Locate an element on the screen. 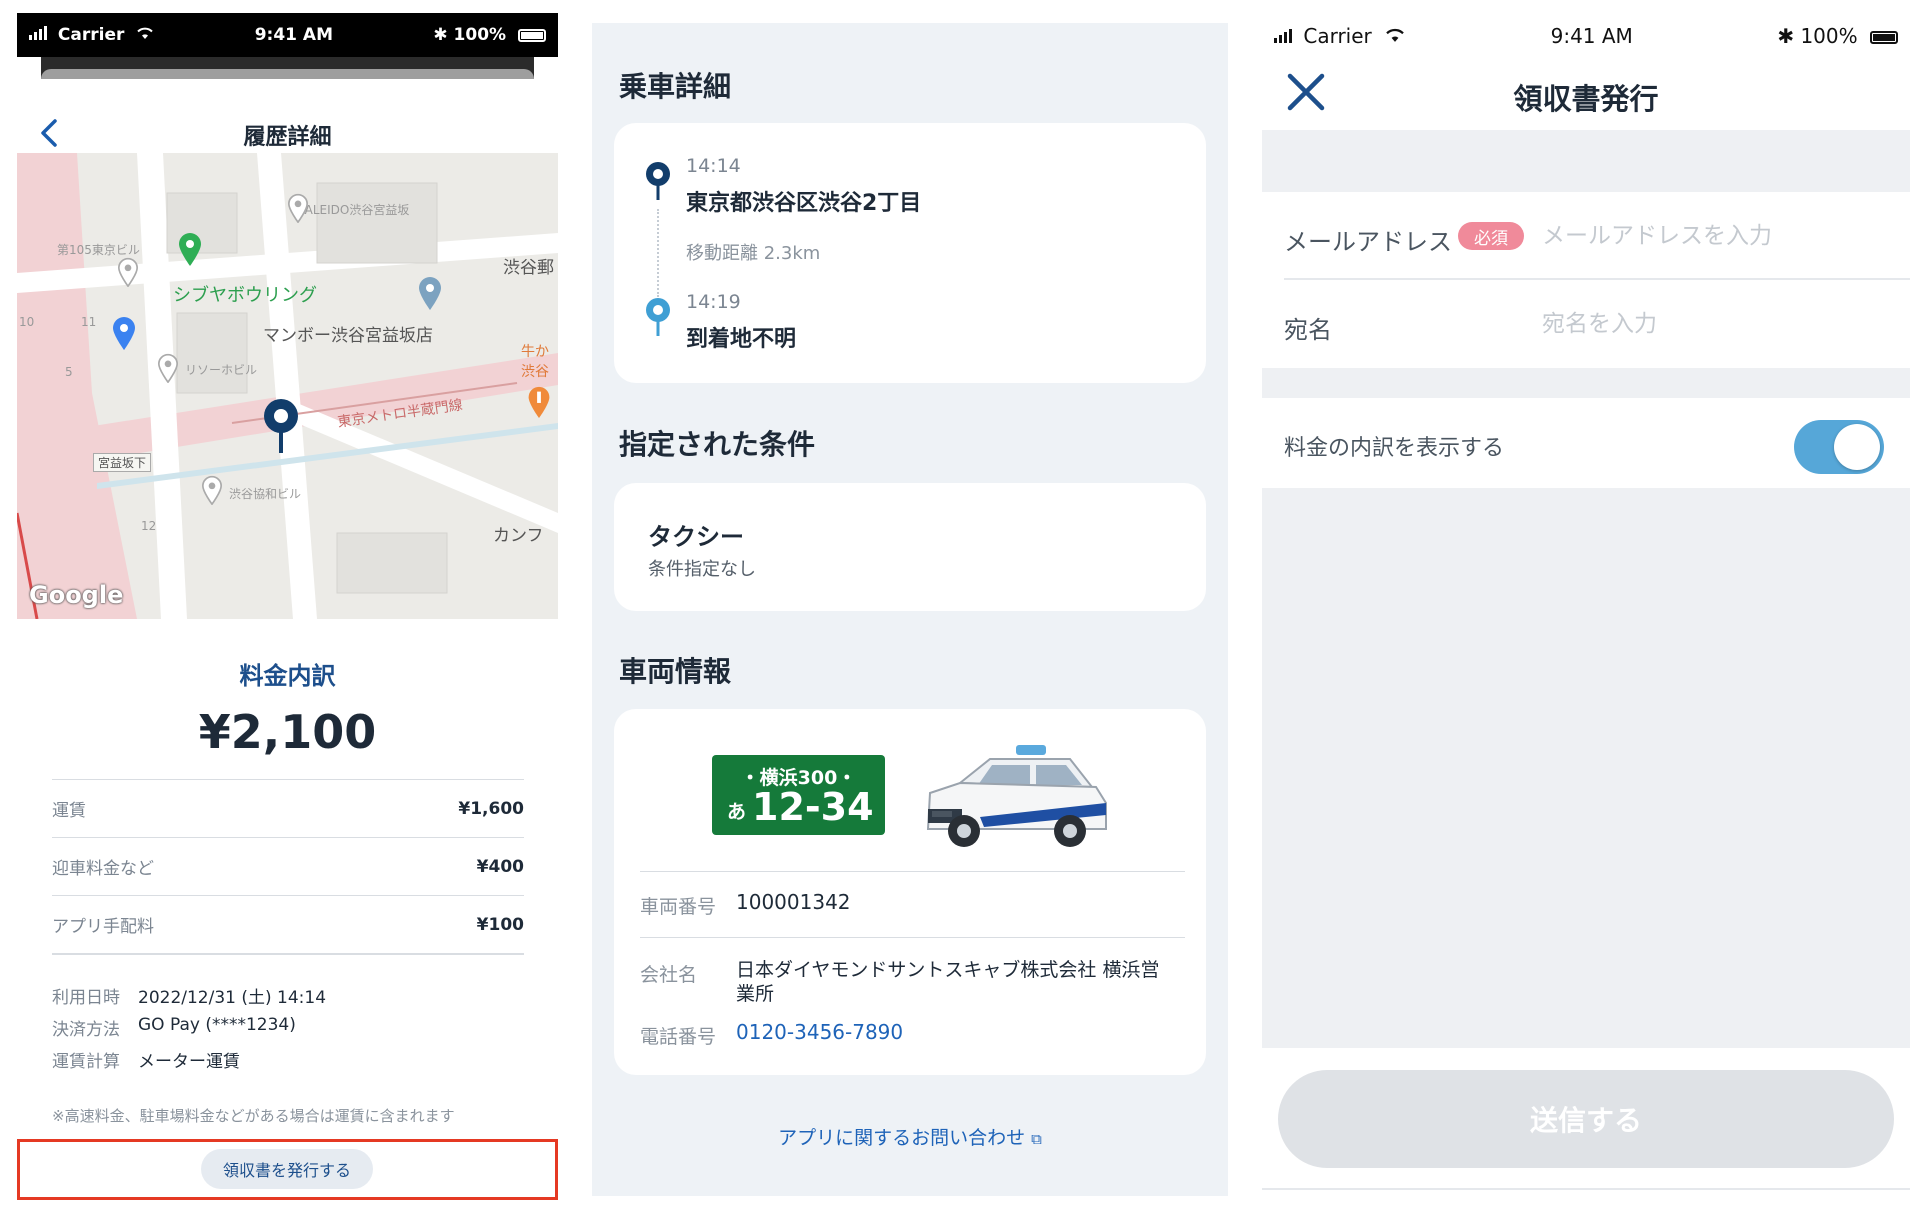 This screenshot has width=1920, height=1205. fee-row: 運賃 ¥1,600 is located at coordinates (288, 808).